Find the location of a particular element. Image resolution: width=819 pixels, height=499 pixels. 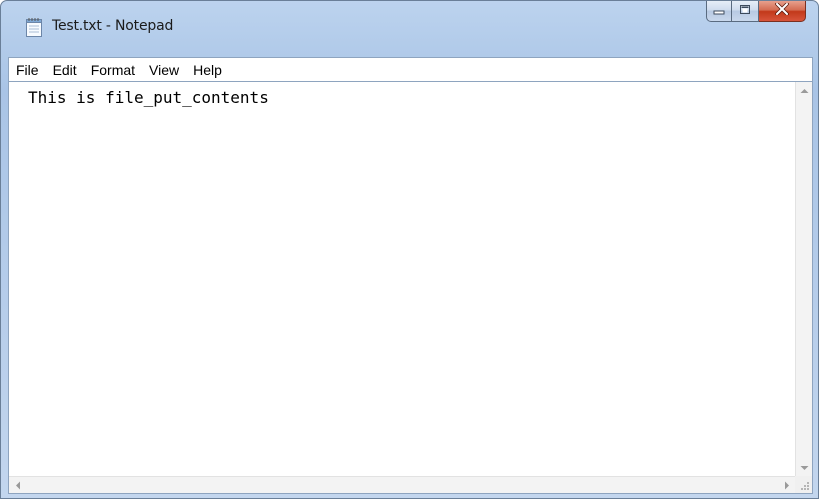

menu-bar: File Edit Format View Help is located at coordinates (410, 69).